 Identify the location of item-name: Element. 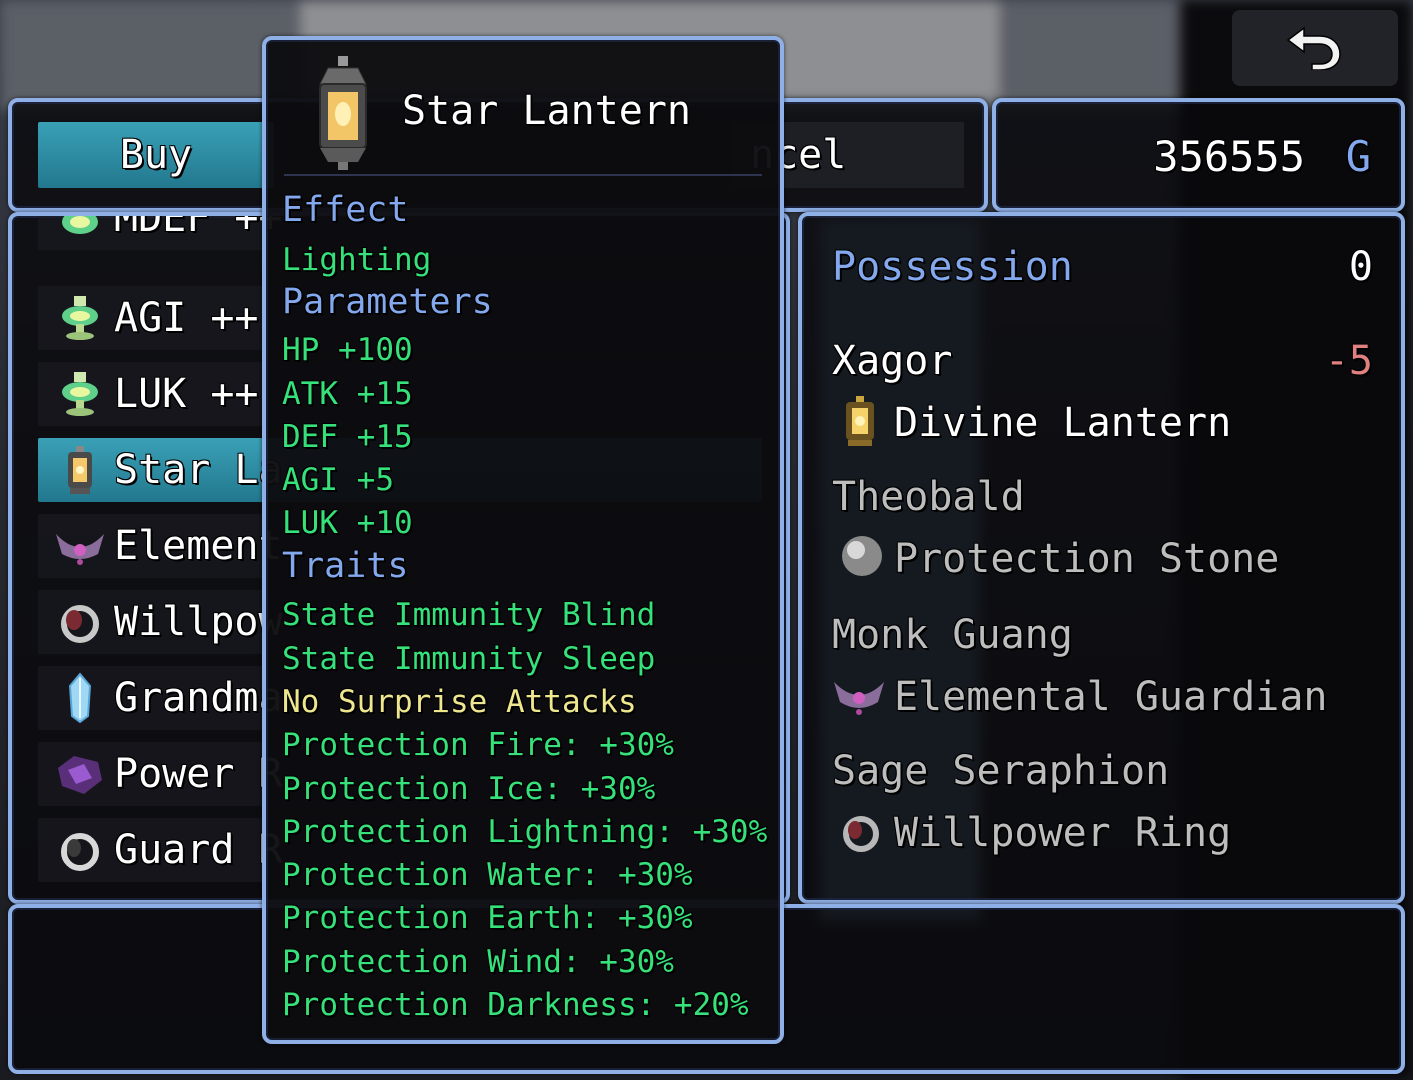
(198, 546).